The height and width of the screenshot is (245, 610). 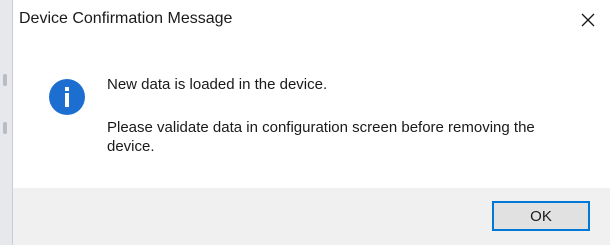 I want to click on close-icon, so click(x=588, y=20).